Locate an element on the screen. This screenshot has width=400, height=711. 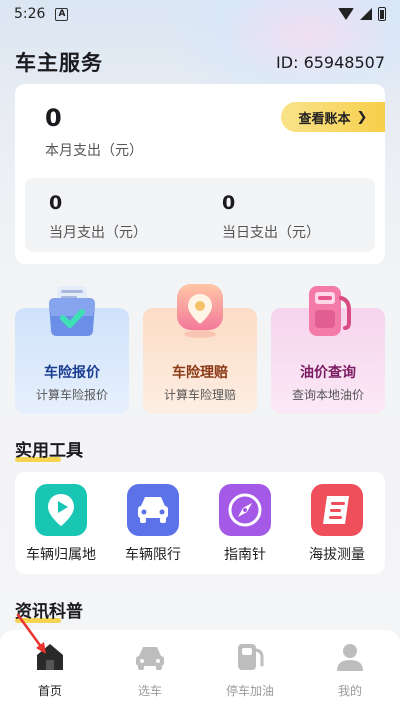
vehicle-origin-label: 车辆归属地 is located at coordinates (61, 555).